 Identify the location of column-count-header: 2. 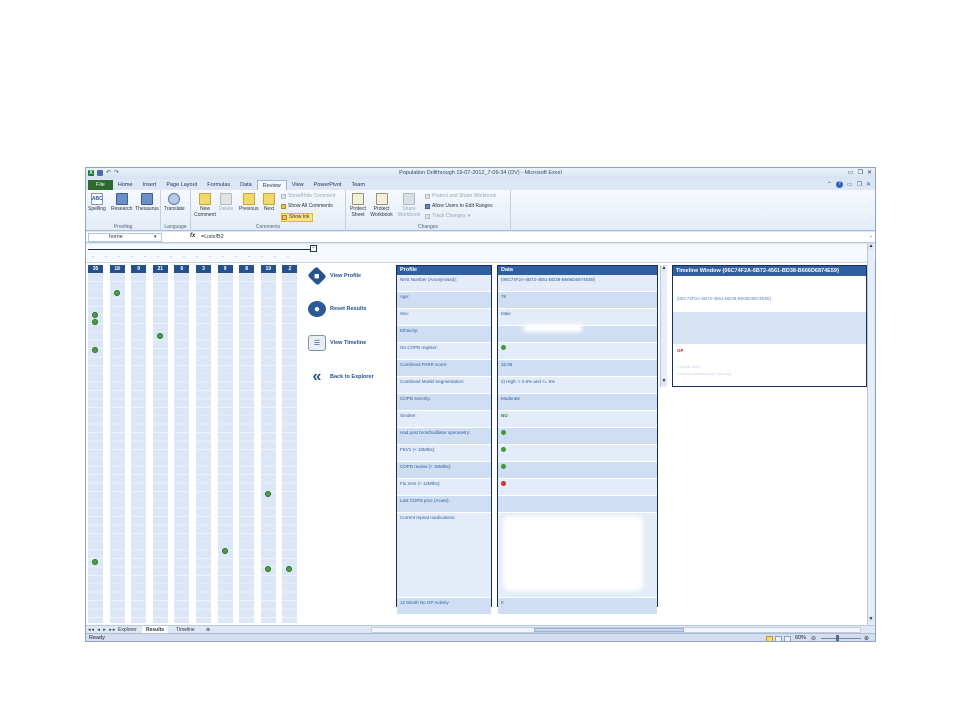
(290, 269).